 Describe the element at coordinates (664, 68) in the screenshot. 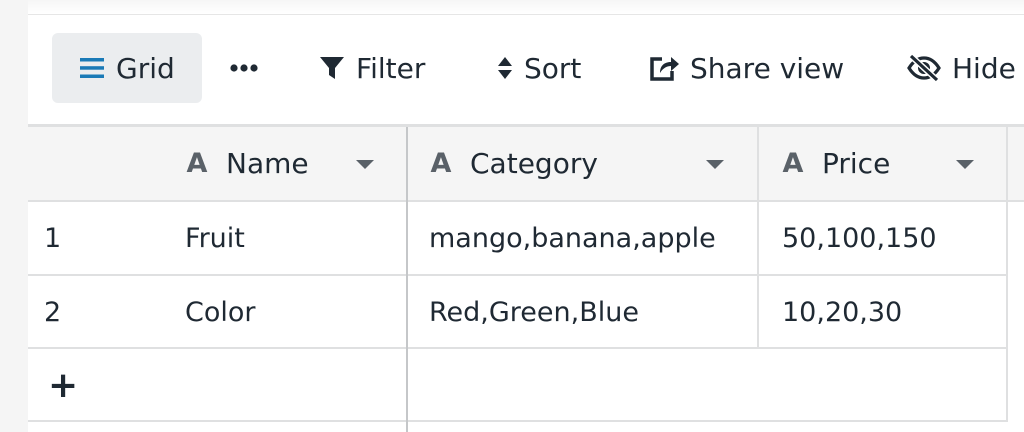

I see `share-icon` at that location.